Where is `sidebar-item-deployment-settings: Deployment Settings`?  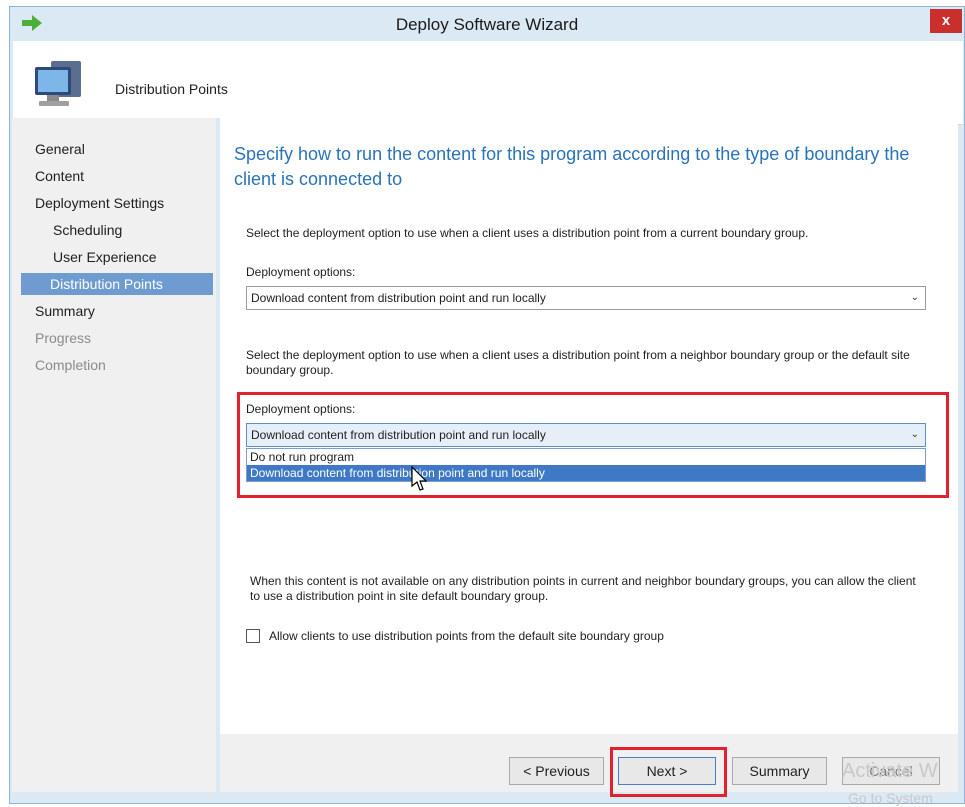 sidebar-item-deployment-settings: Deployment Settings is located at coordinates (115, 203).